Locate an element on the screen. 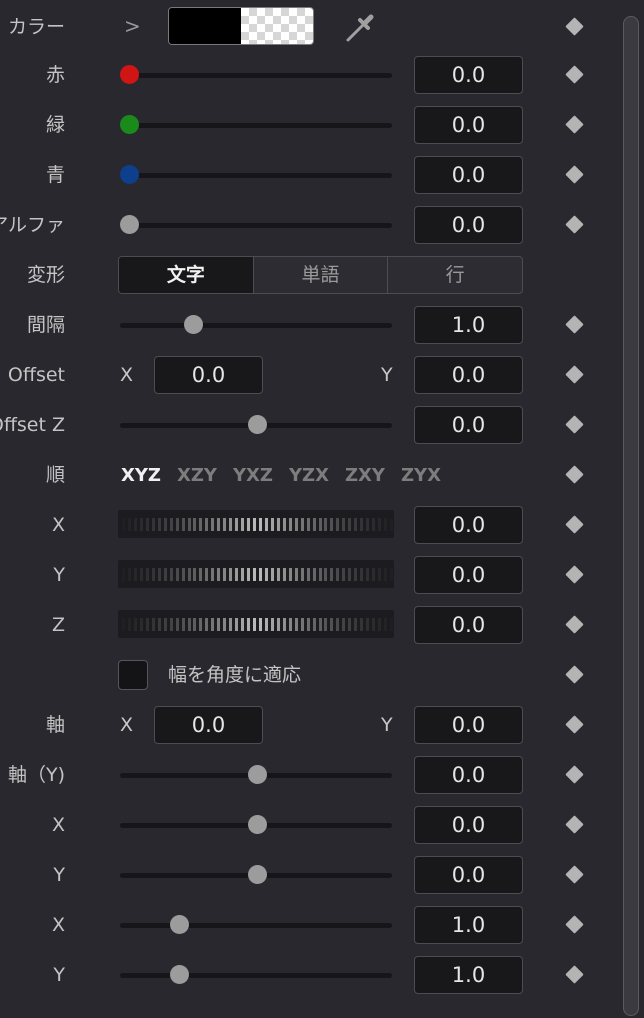 The width and height of the screenshot is (644, 1018). scrollbar-thumb is located at coordinates (631, 516).